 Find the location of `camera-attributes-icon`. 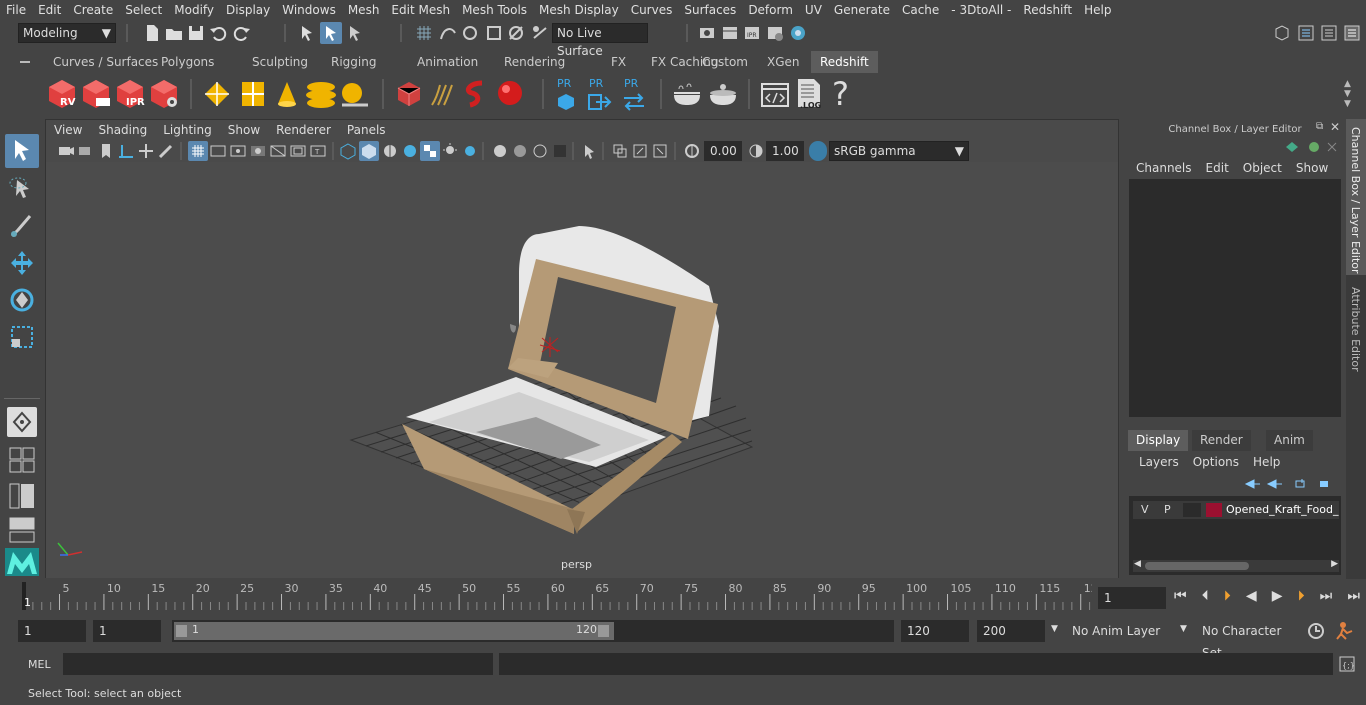

camera-attributes-icon is located at coordinates (86, 151).